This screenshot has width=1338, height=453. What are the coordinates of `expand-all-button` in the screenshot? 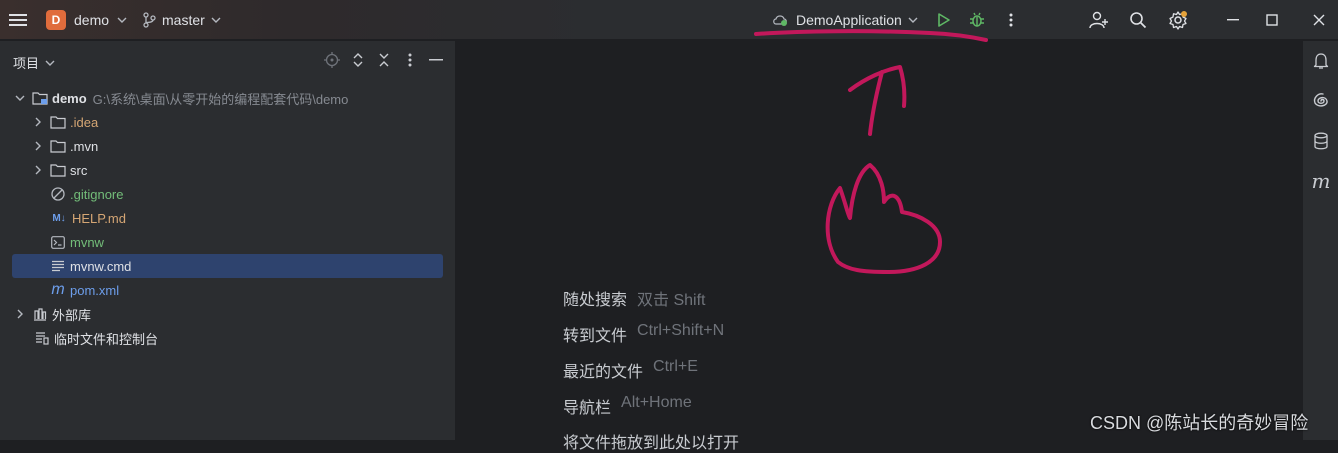 It's located at (358, 60).